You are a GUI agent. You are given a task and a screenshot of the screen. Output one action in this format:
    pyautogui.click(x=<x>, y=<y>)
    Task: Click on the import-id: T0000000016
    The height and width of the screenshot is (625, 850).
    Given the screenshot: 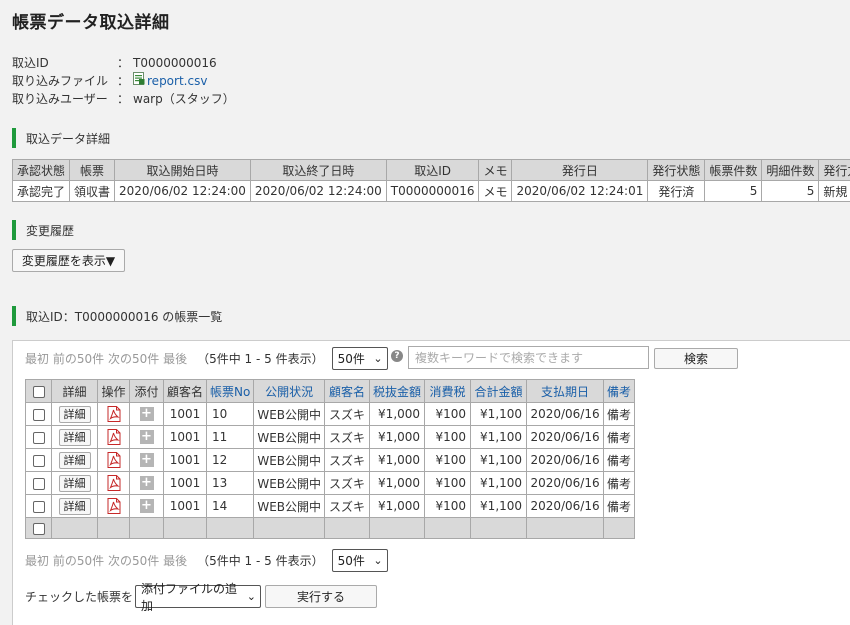 What is the action you would take?
    pyautogui.click(x=432, y=191)
    